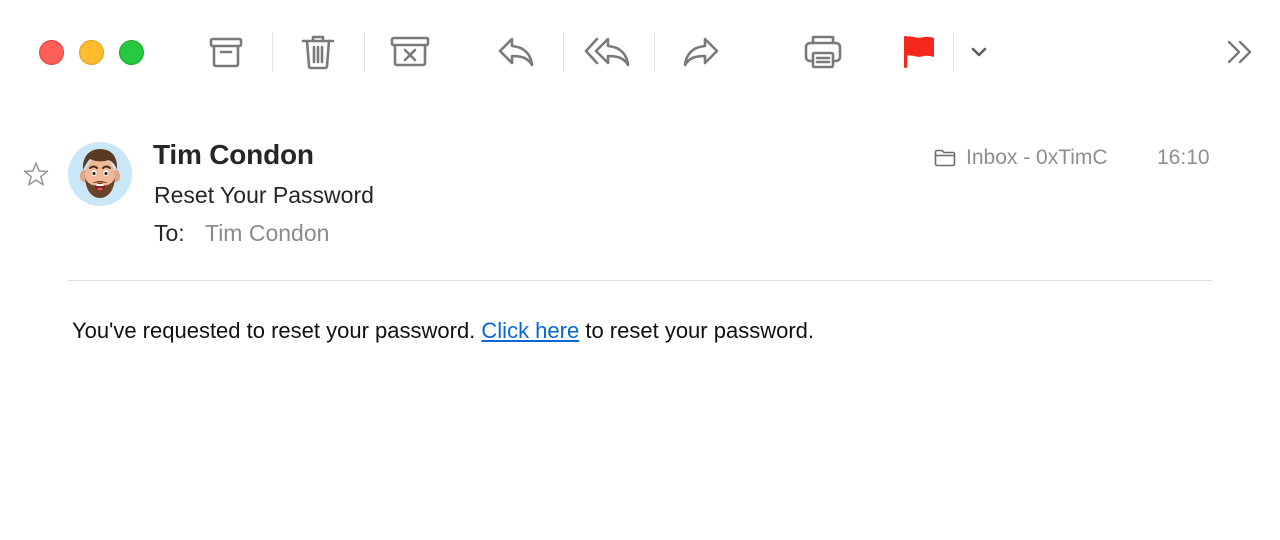  Describe the element at coordinates (1183, 157) in the screenshot. I see `message-time: 16:10` at that location.